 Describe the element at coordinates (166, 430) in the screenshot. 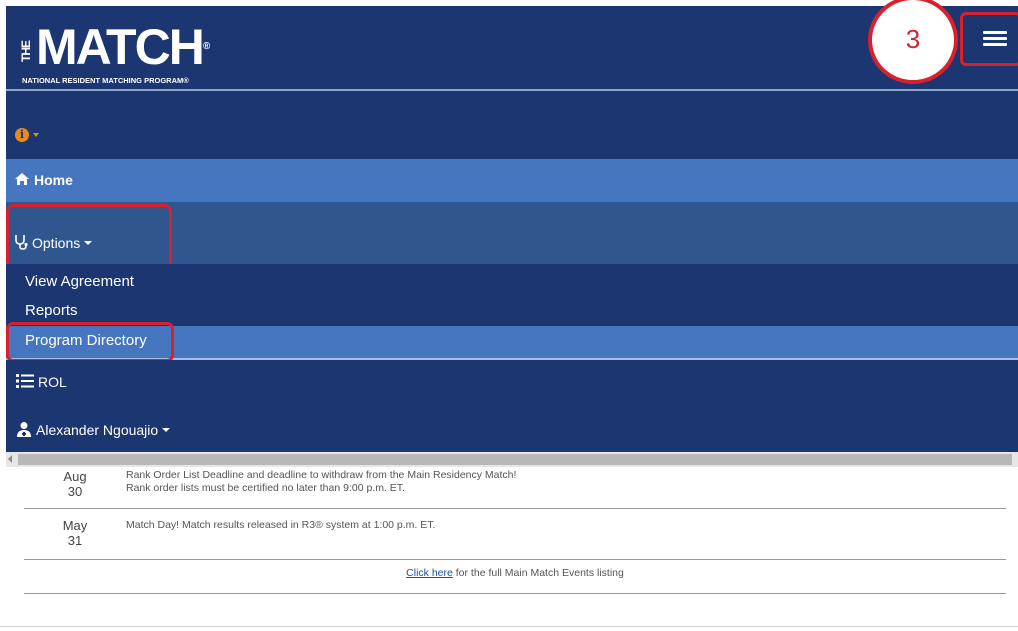

I see `chevron-down-icon` at that location.